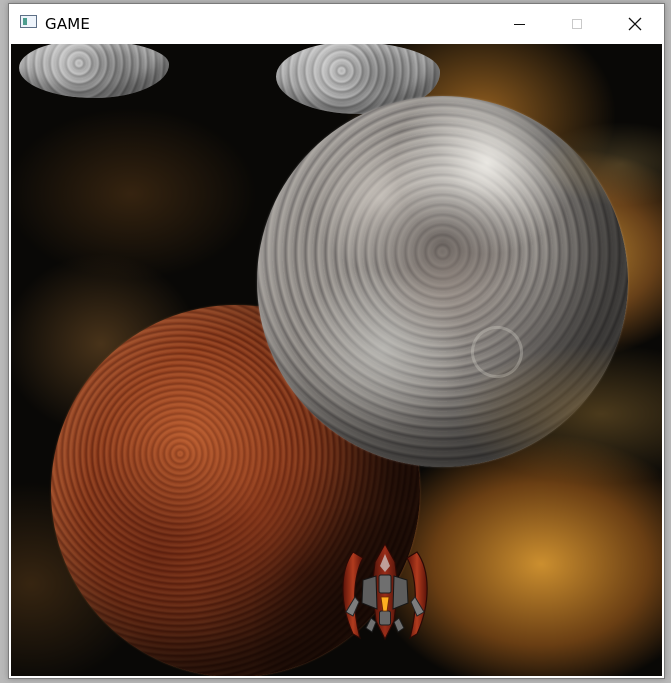 This screenshot has height=683, width=671. Describe the element at coordinates (336, 24) in the screenshot. I see `title-bar: GAME` at that location.